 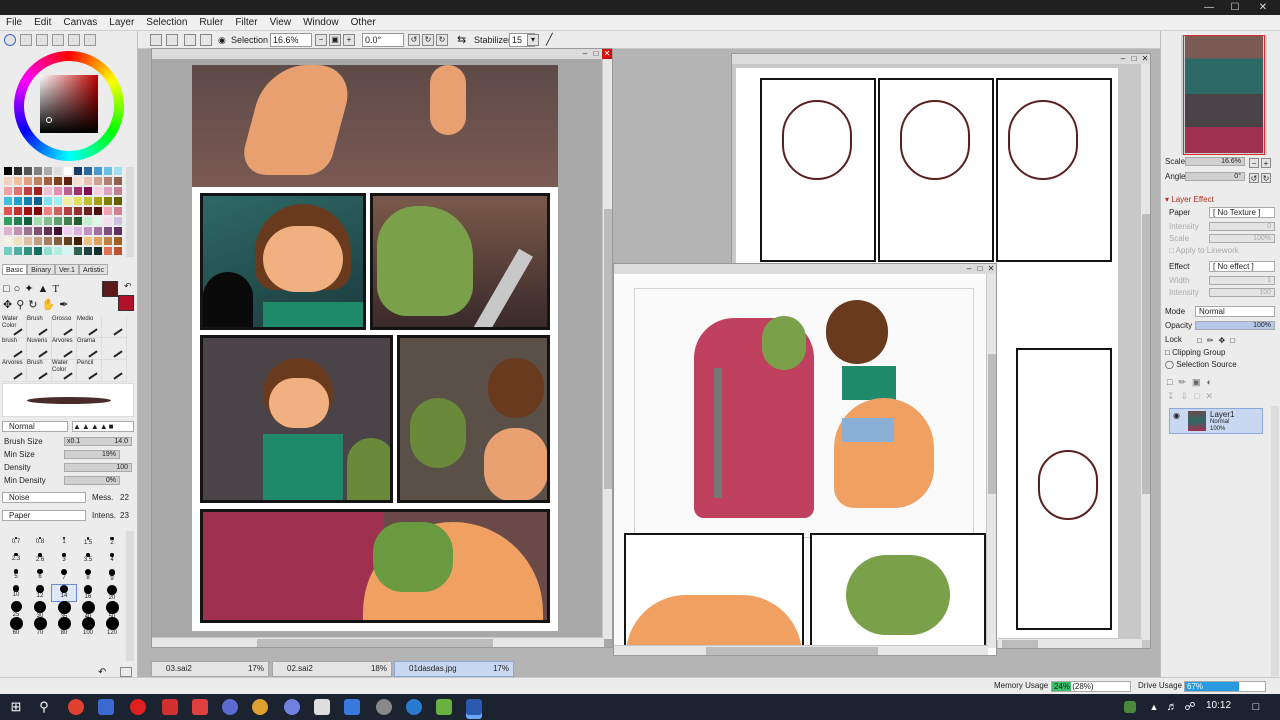 I want to click on brush-size-preset: 4, so click(x=112, y=561).